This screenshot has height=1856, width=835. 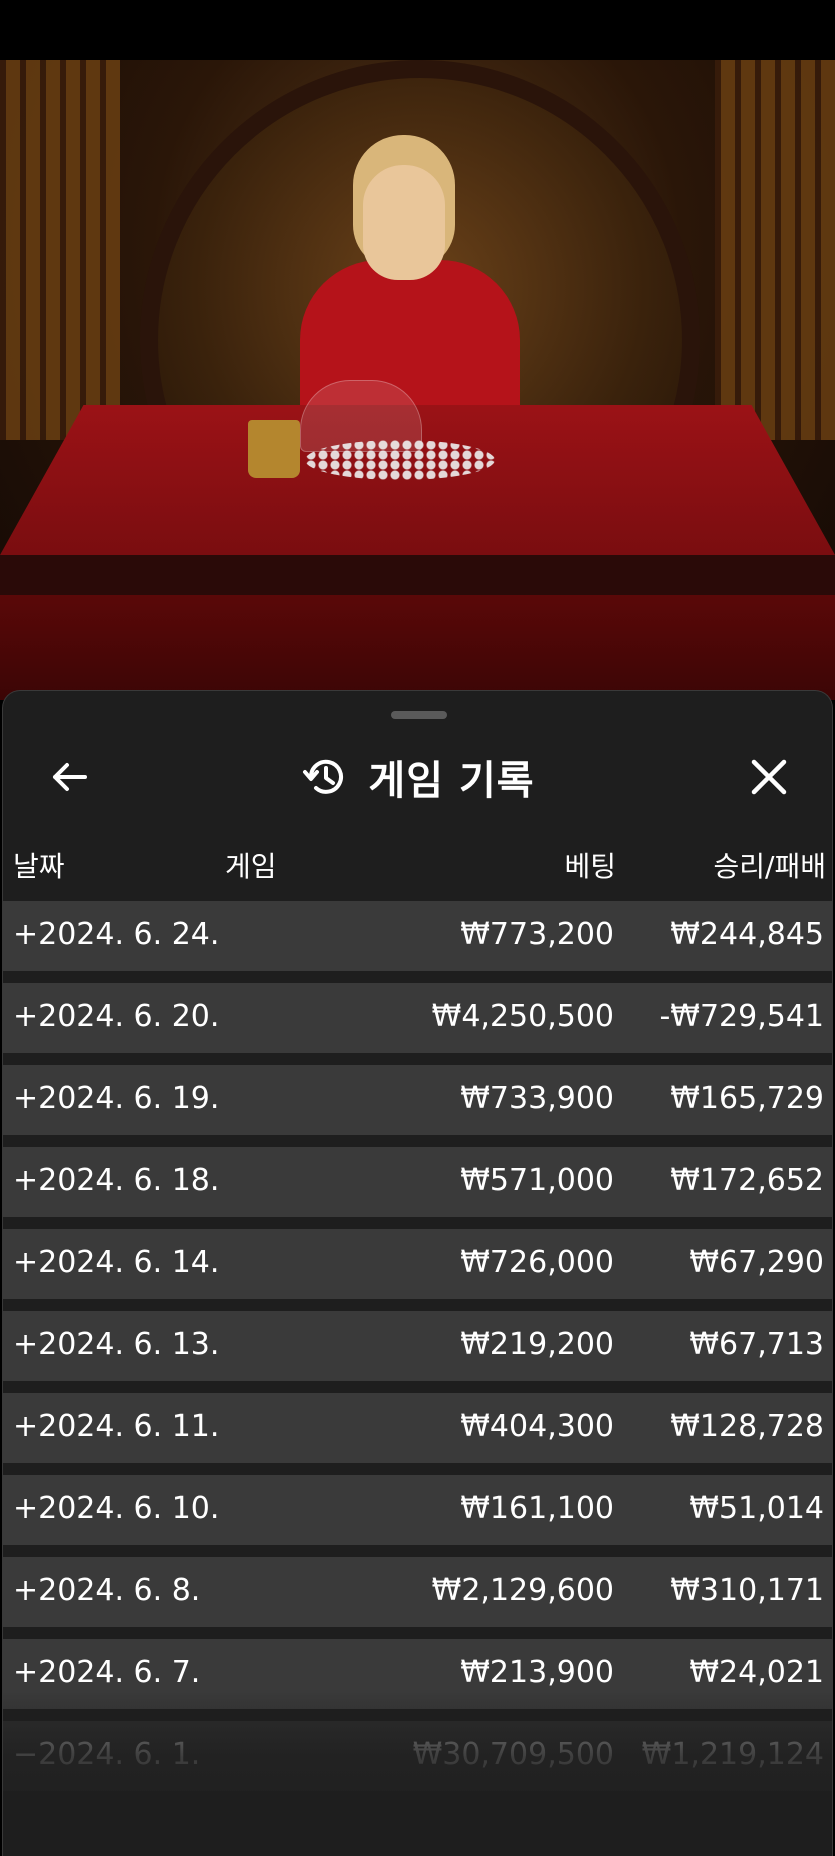 What do you see at coordinates (404, 222) in the screenshot?
I see `dealer-head` at bounding box center [404, 222].